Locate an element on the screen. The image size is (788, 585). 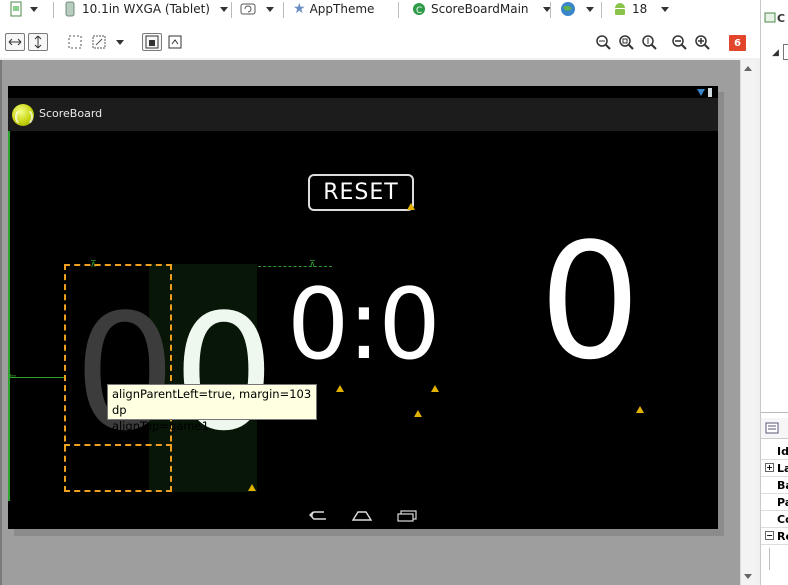
zoom-in-button is located at coordinates (702, 42).